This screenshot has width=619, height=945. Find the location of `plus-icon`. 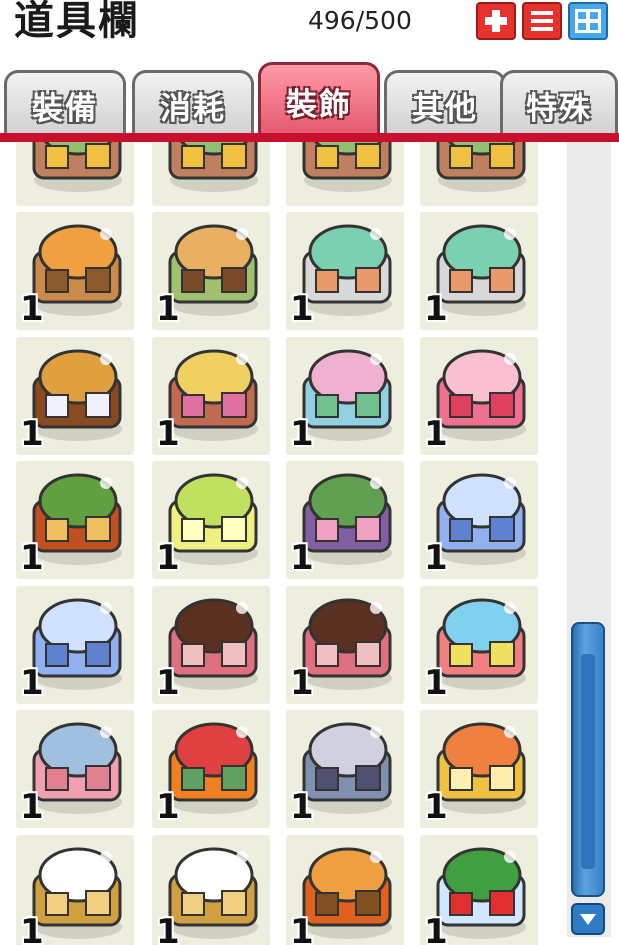

plus-icon is located at coordinates (496, 21).